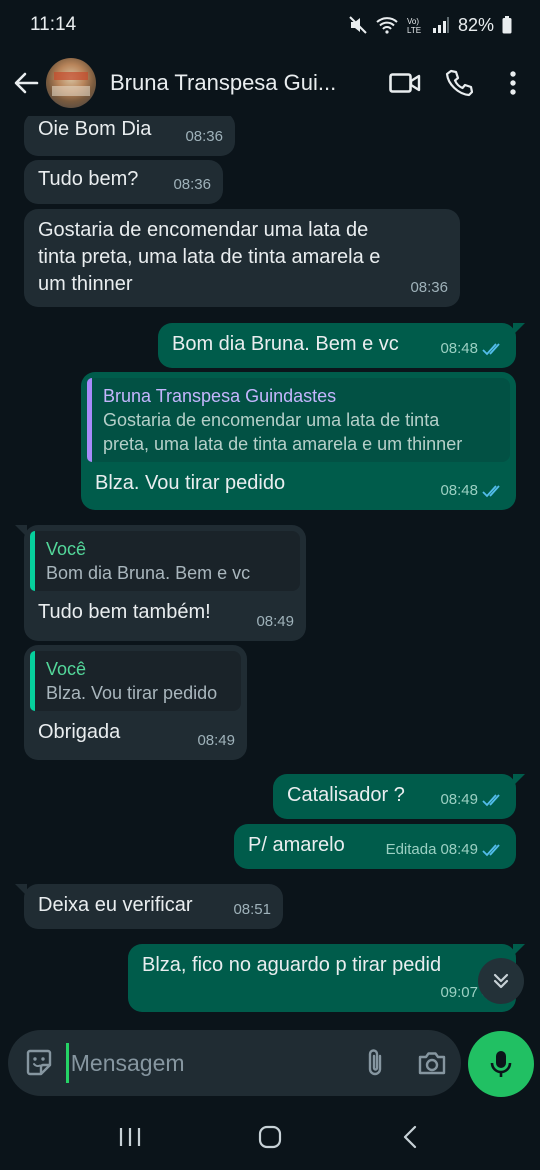 This screenshot has width=540, height=1170. Describe the element at coordinates (410, 1137) in the screenshot. I see `back-nav-icon` at that location.